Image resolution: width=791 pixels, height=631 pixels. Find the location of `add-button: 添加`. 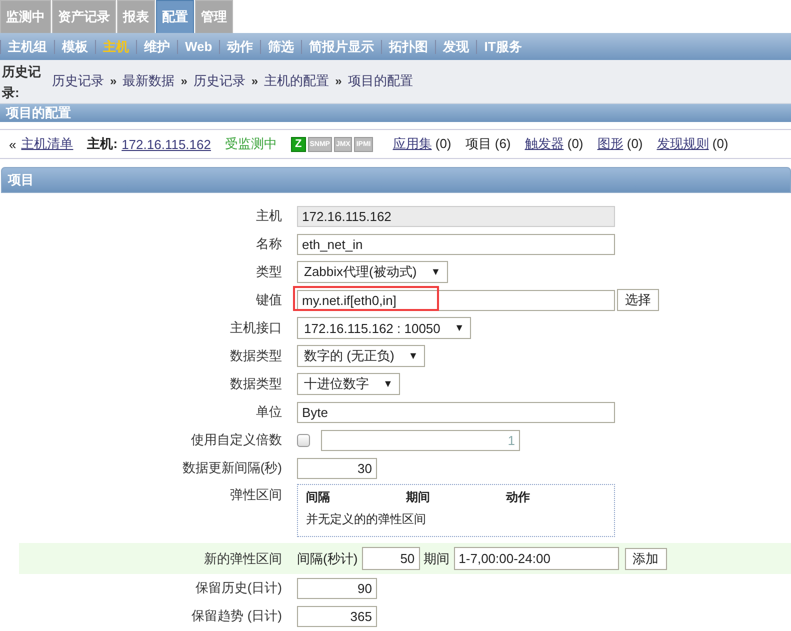

add-button: 添加 is located at coordinates (645, 559).